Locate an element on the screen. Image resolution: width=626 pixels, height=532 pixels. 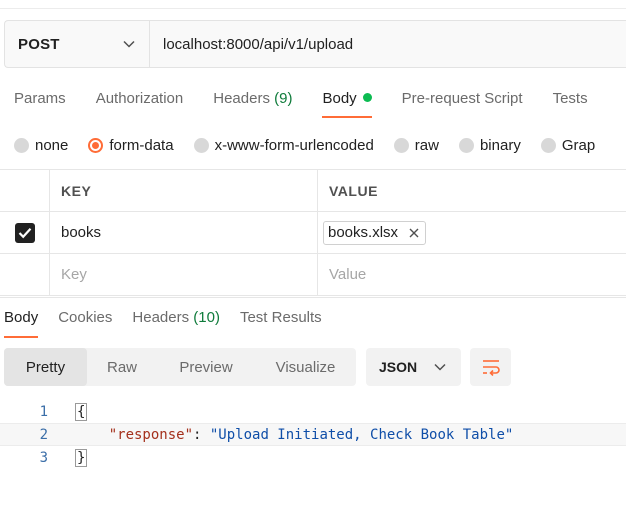
response-tabs: Body Cookies Headers (10) Test Results is located at coordinates (173, 323).